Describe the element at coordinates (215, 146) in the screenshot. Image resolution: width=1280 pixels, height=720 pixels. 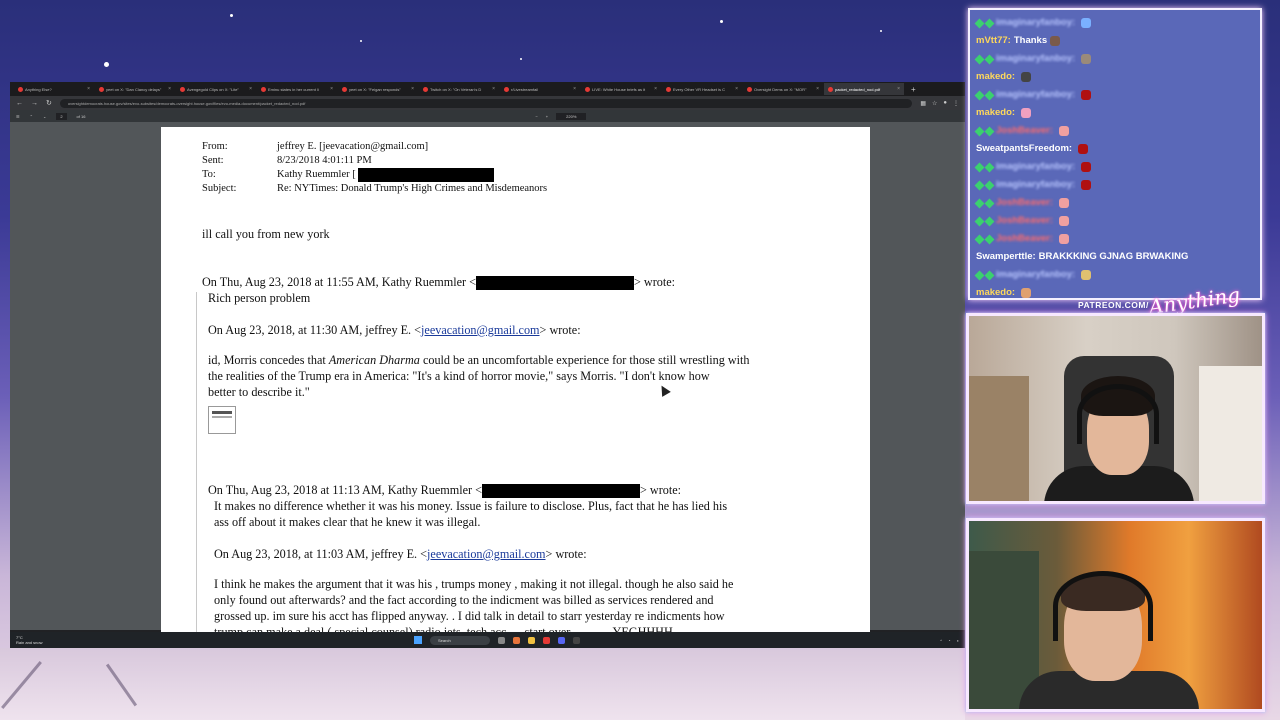
I see `from-label: From:` at that location.